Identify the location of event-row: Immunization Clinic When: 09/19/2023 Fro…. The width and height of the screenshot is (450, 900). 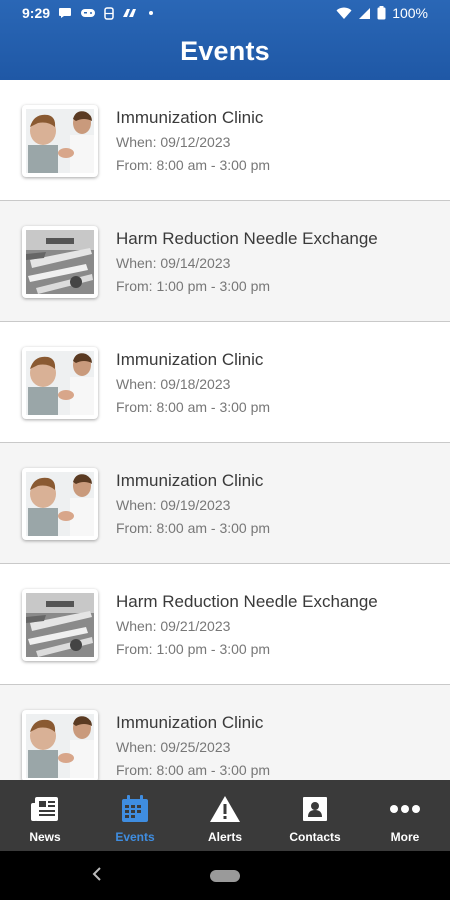
(225, 503).